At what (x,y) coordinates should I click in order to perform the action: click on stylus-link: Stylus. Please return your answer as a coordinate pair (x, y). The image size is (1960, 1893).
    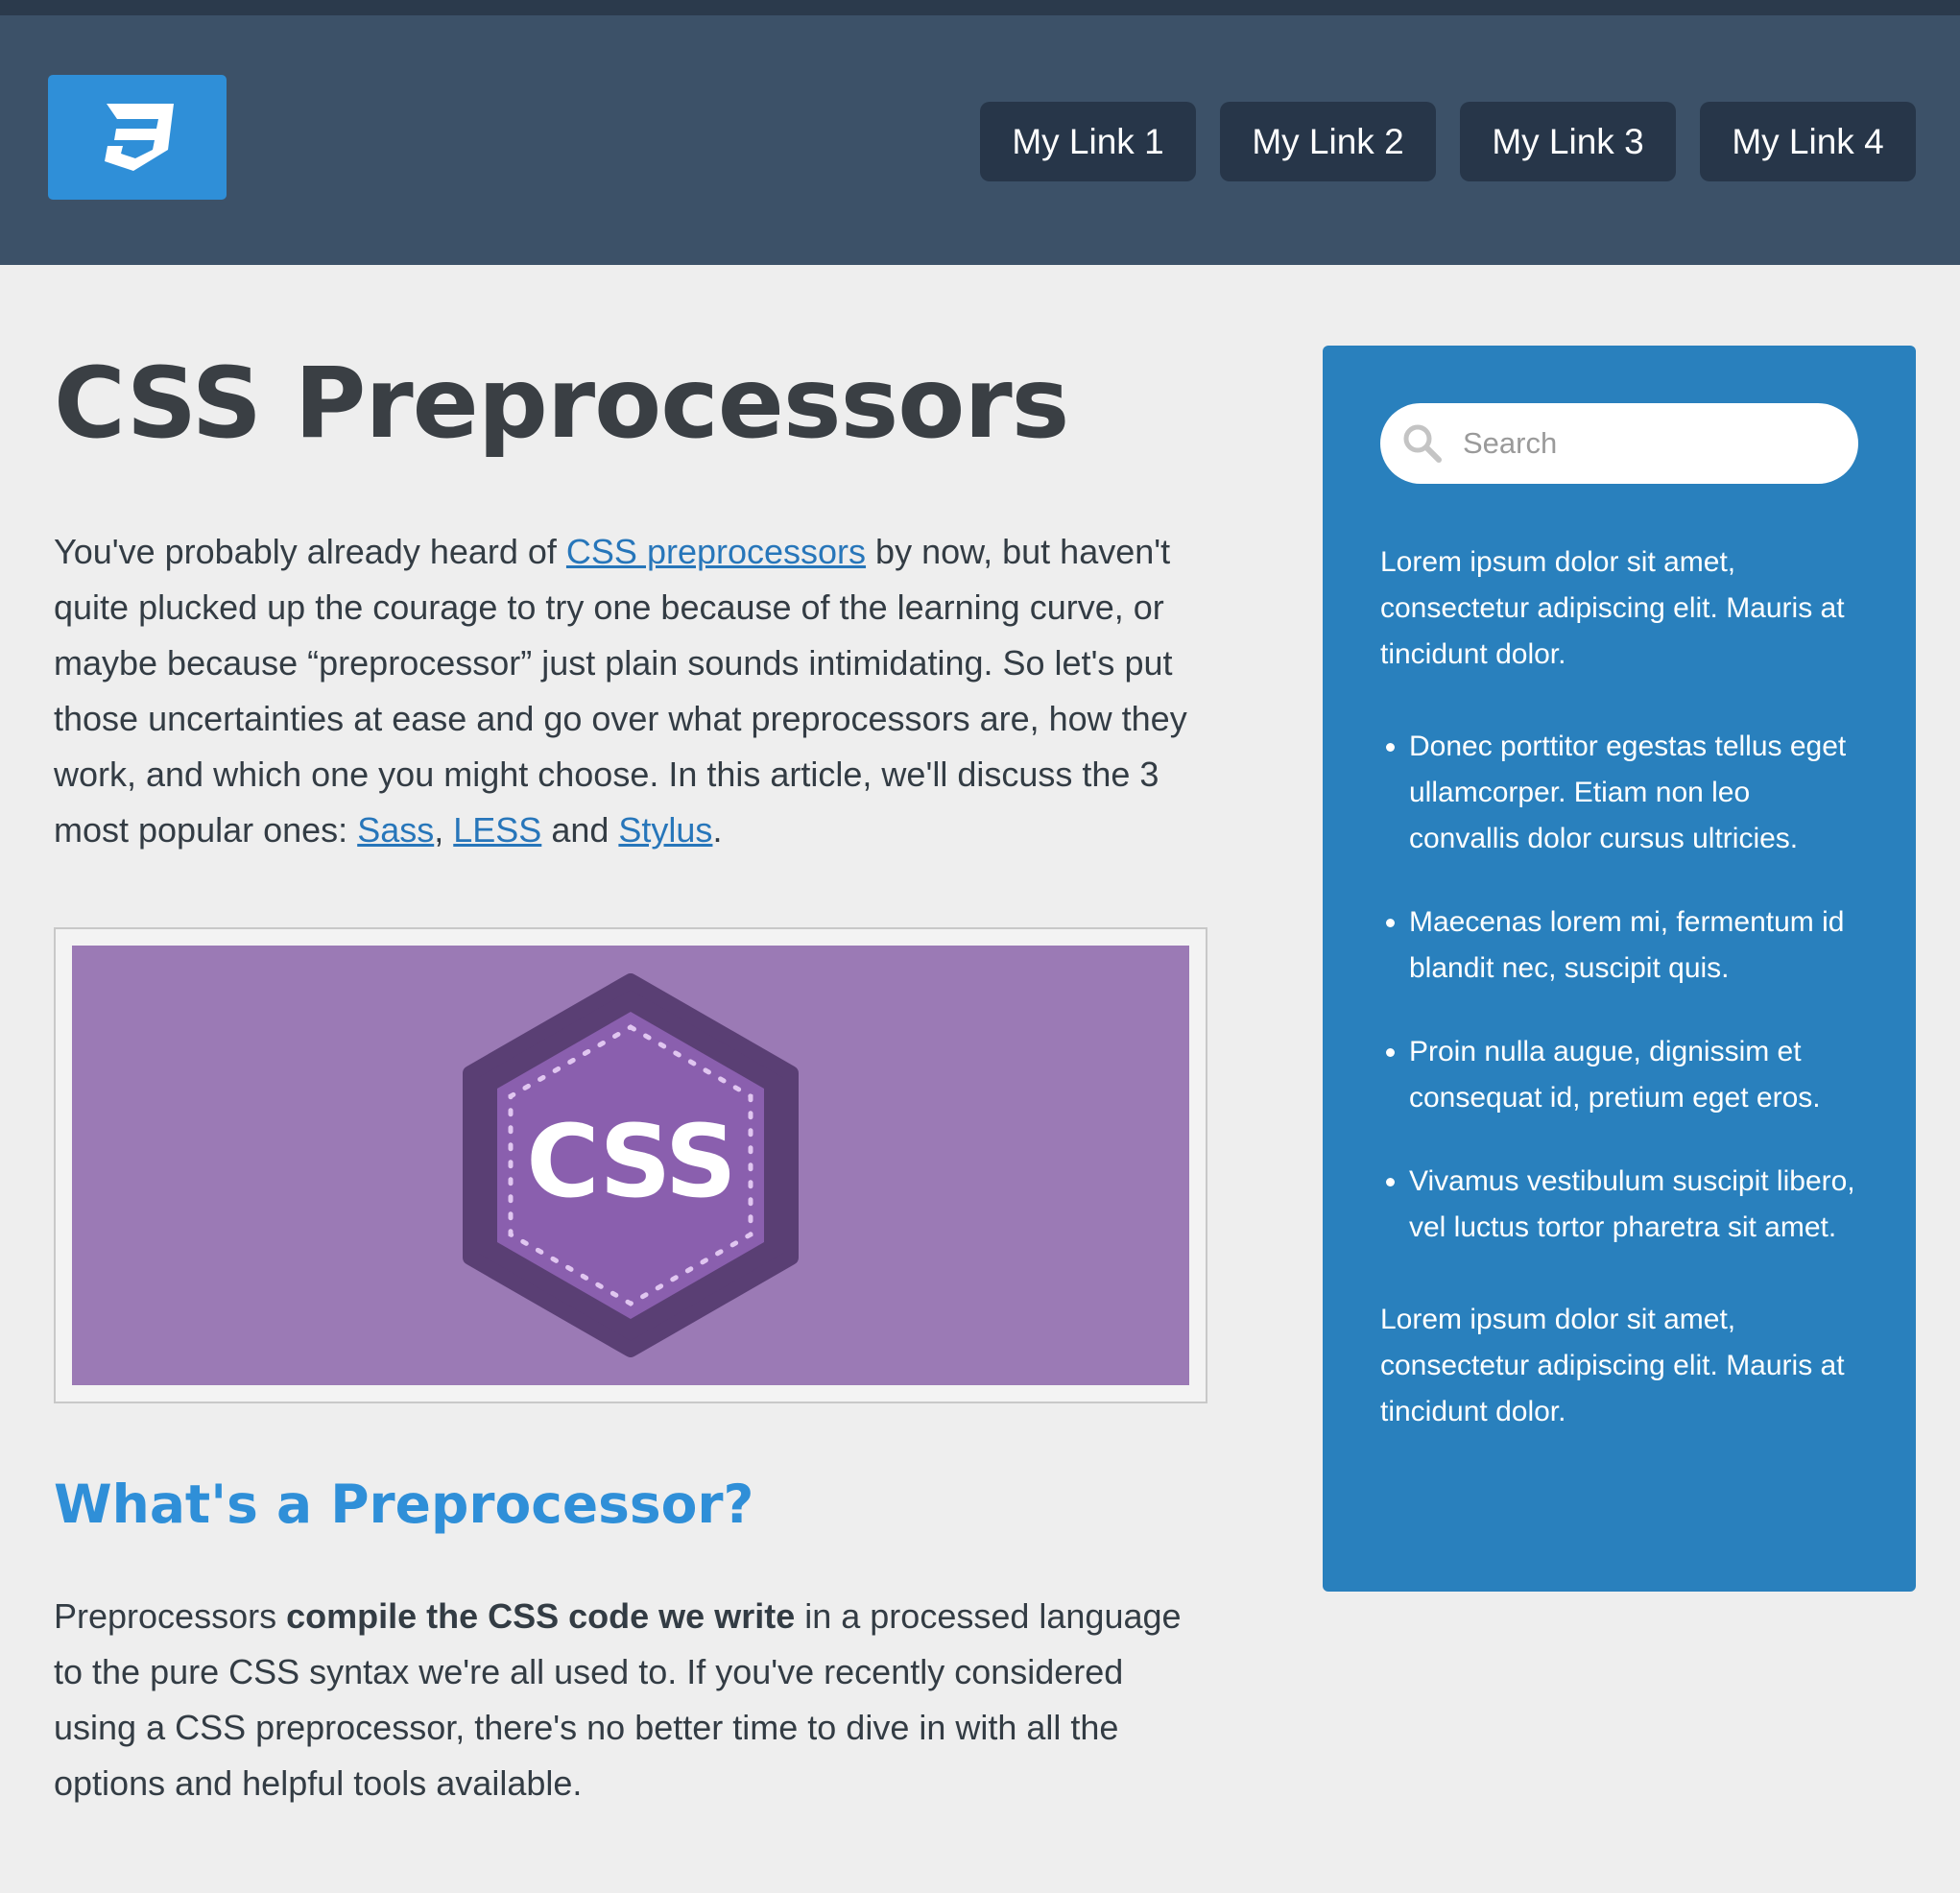
    Looking at the image, I should click on (665, 830).